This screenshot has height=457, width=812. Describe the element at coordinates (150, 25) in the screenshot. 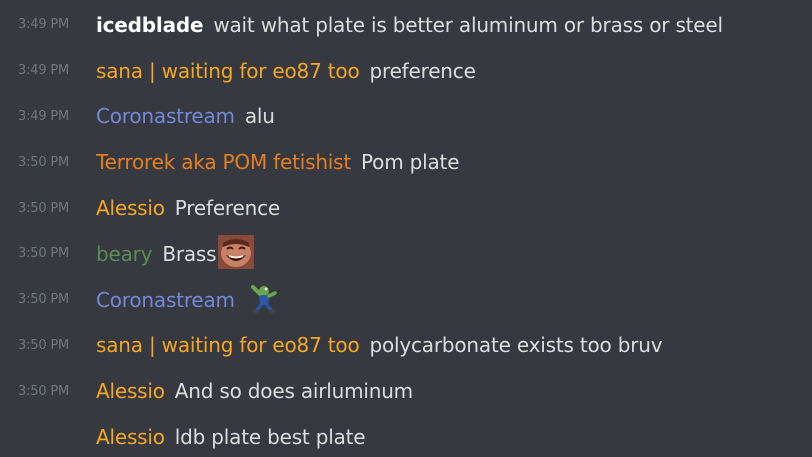

I see `author-name: icedblade` at that location.